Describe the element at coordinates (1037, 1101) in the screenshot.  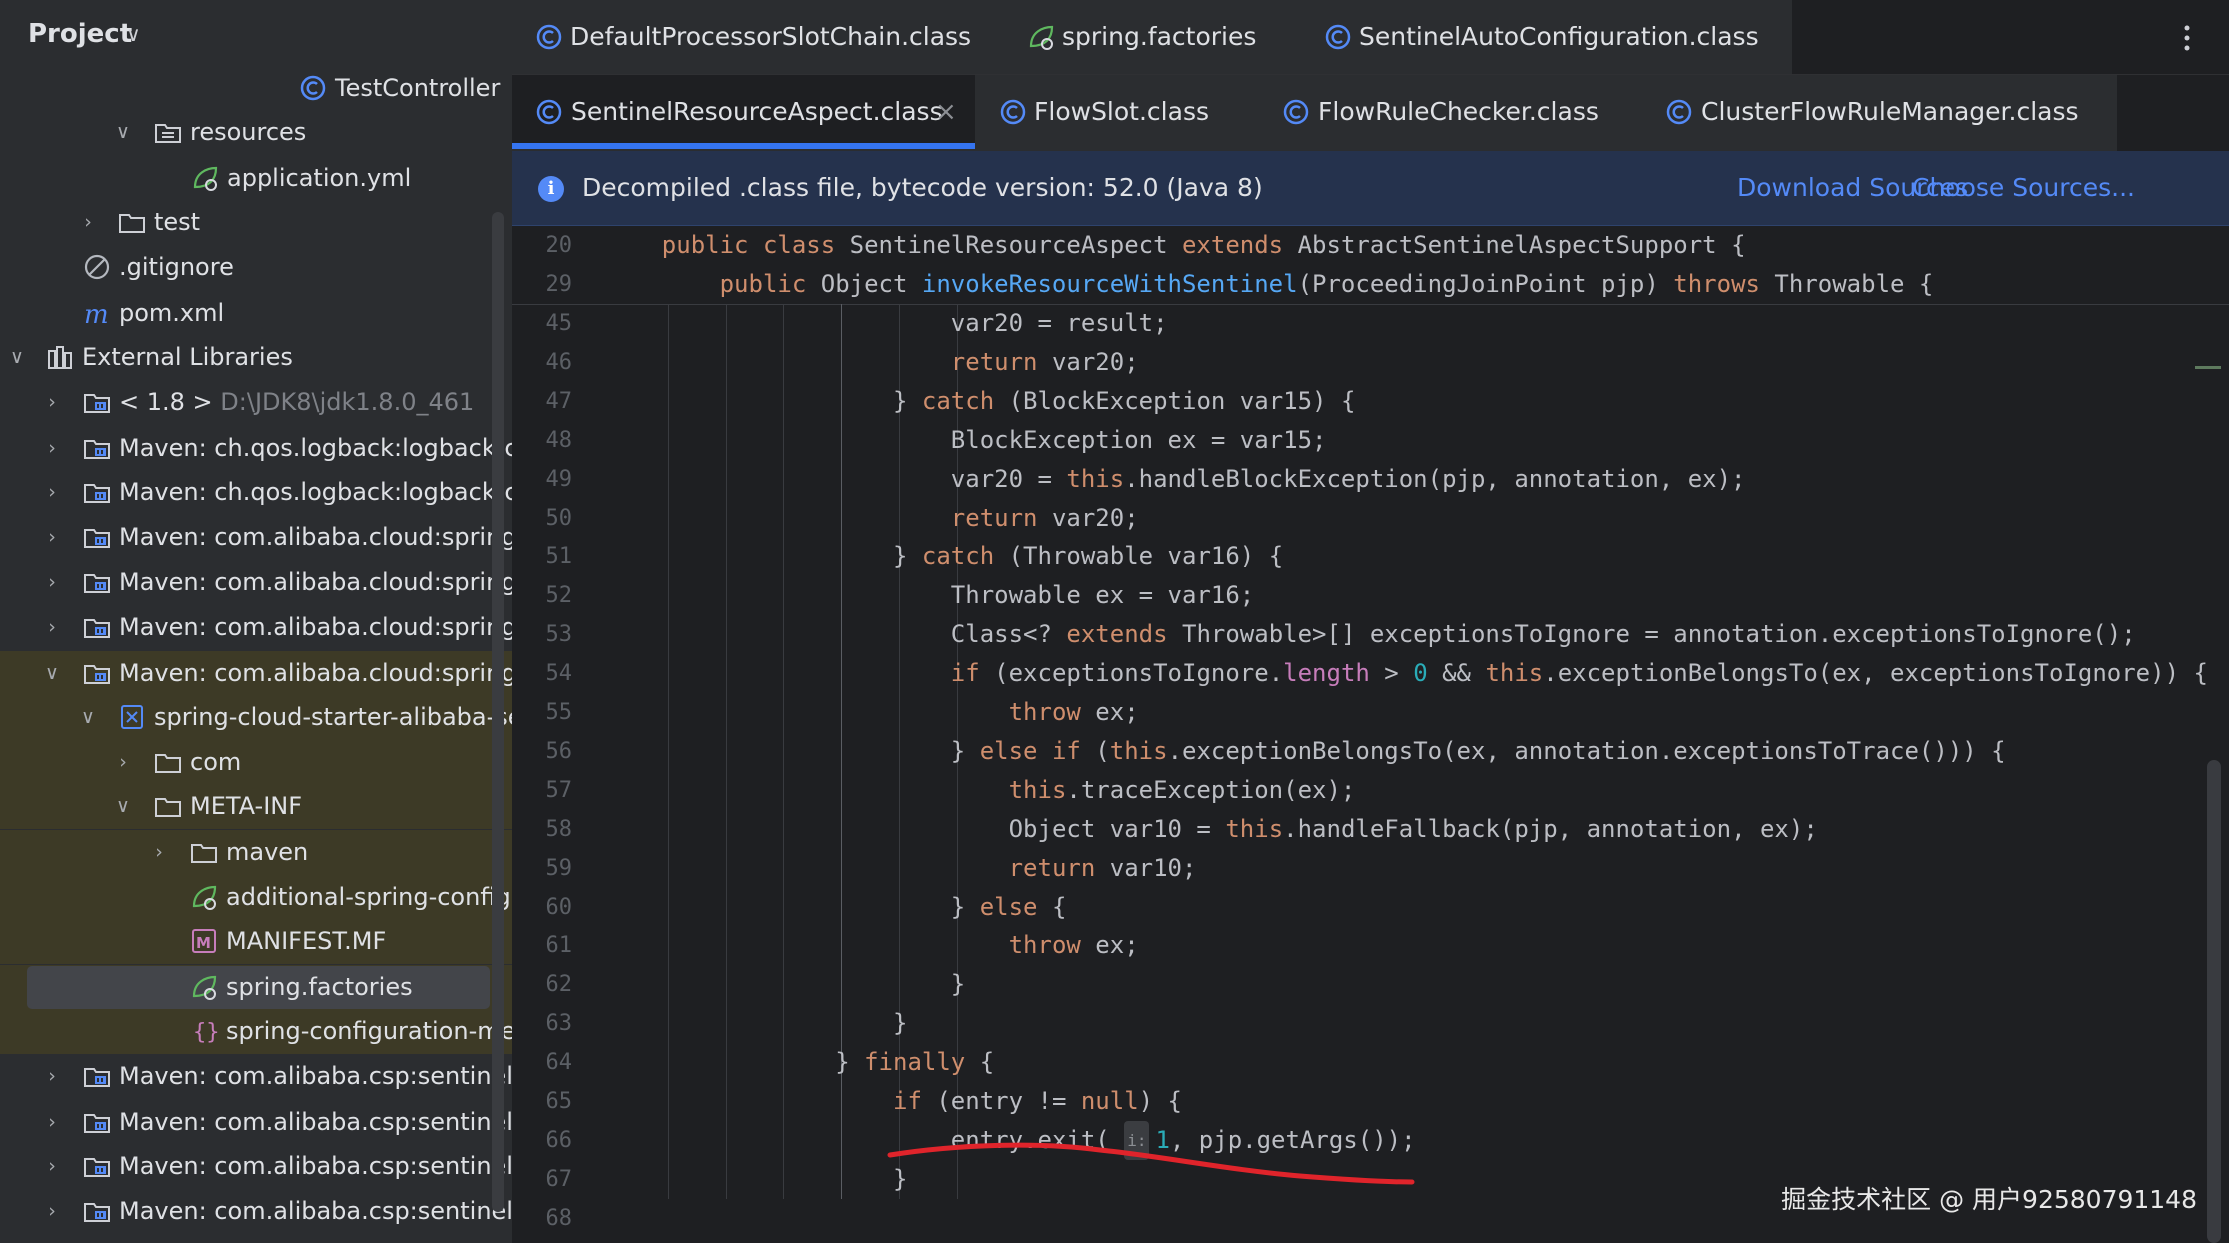
I see `code-line: if (entry != null) {` at that location.